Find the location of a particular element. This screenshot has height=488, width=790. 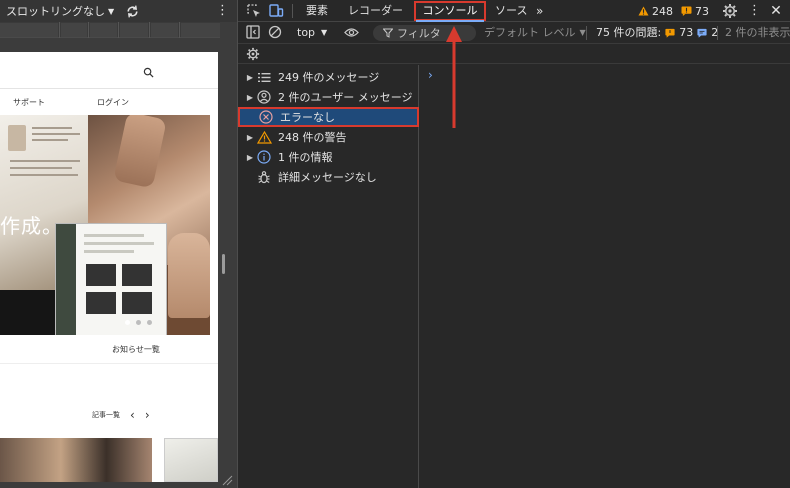

header-divider is located at coordinates (109, 88).